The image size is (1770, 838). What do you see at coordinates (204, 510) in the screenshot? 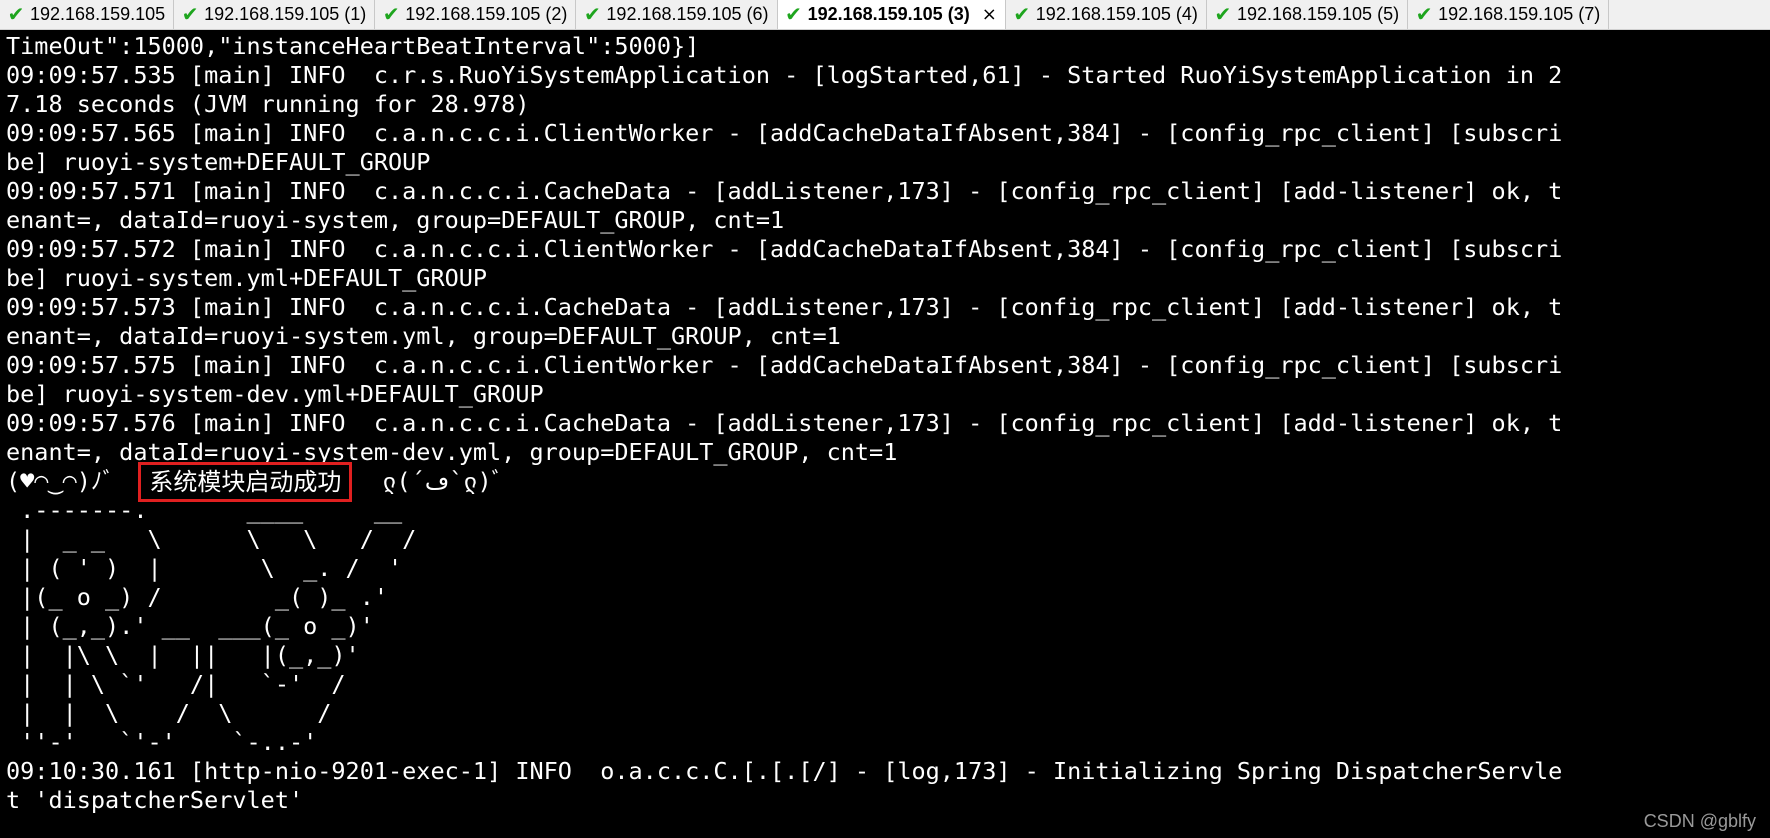
I see `ascii-art-line: .-------. ____ __` at bounding box center [204, 510].